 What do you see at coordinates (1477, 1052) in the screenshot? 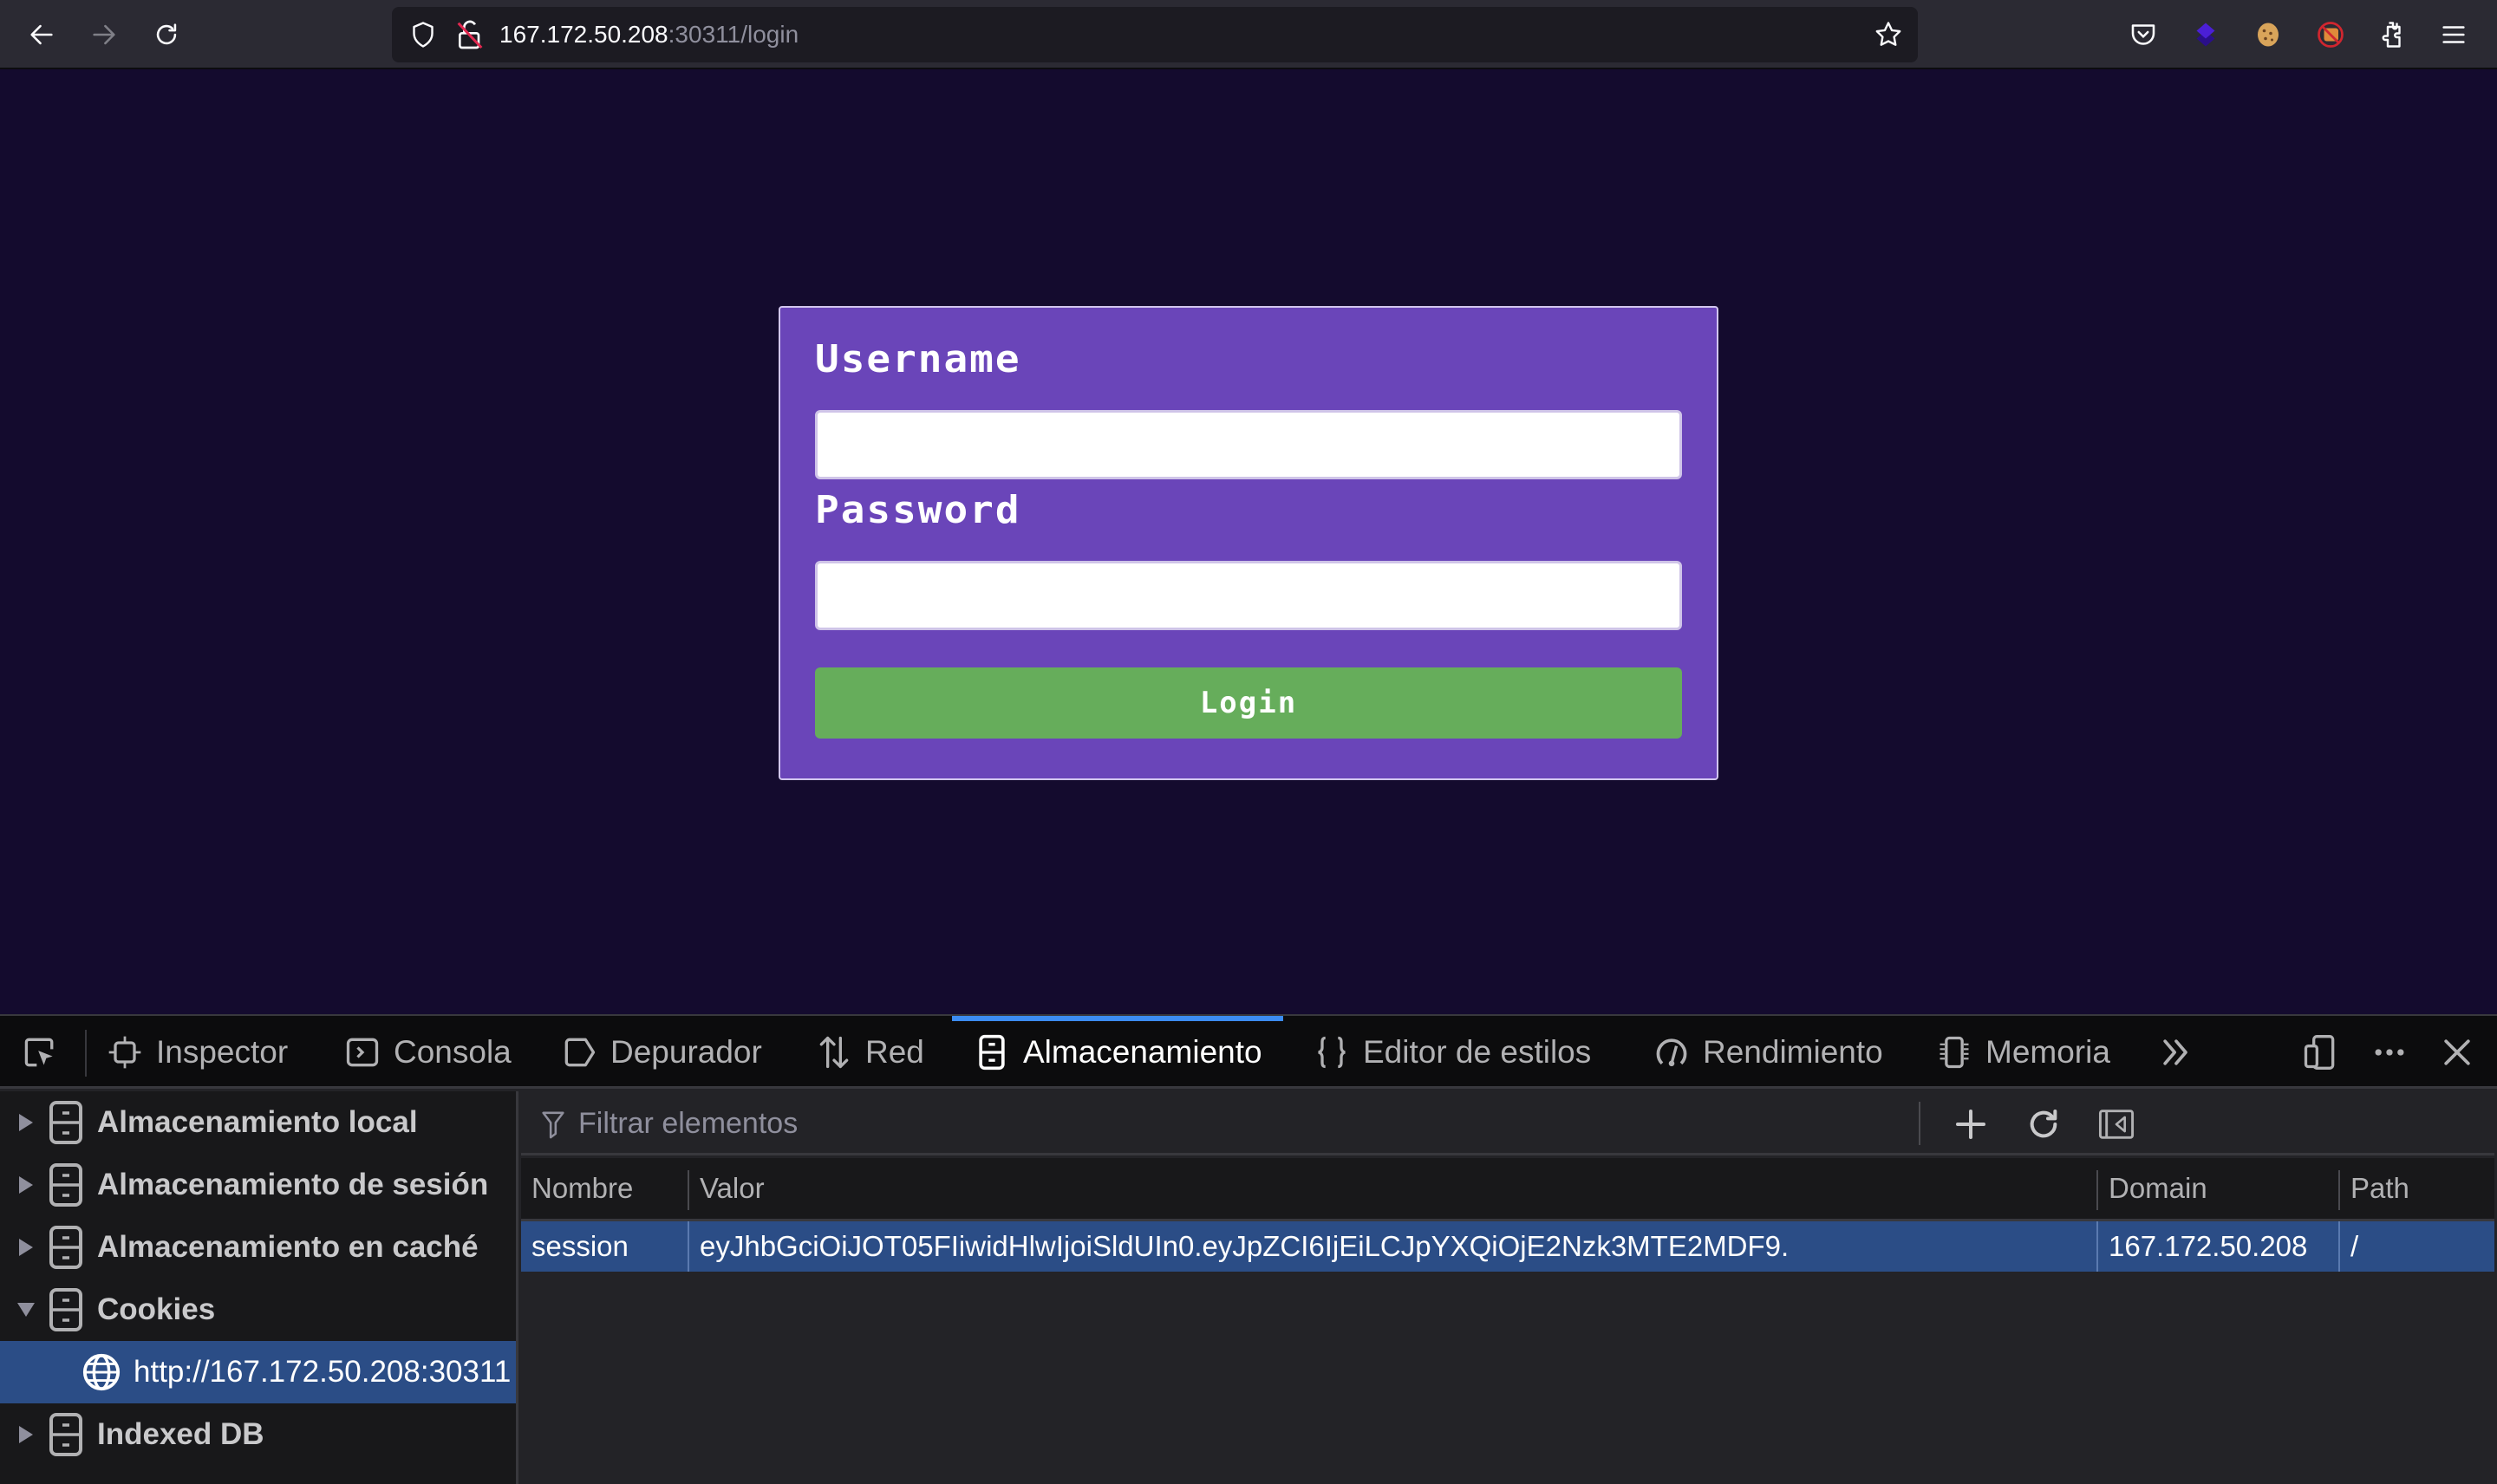
I see `tab-label: Editor de estilos` at bounding box center [1477, 1052].